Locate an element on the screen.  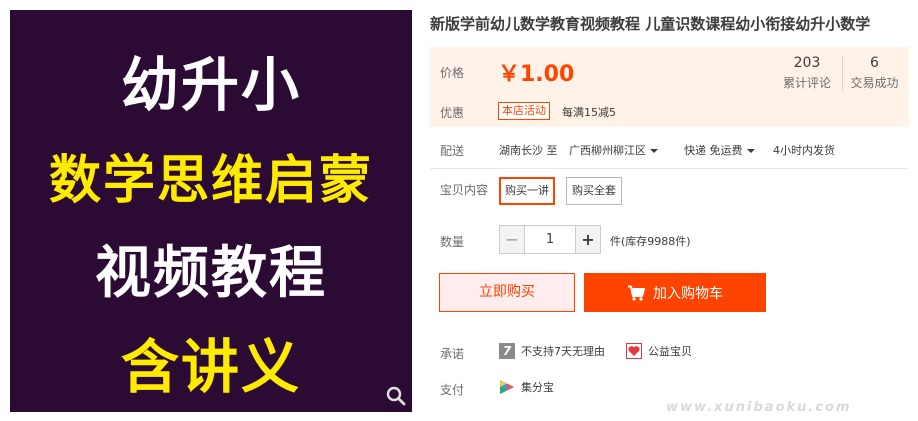
charity-text: 公益宝贝 is located at coordinates (670, 351).